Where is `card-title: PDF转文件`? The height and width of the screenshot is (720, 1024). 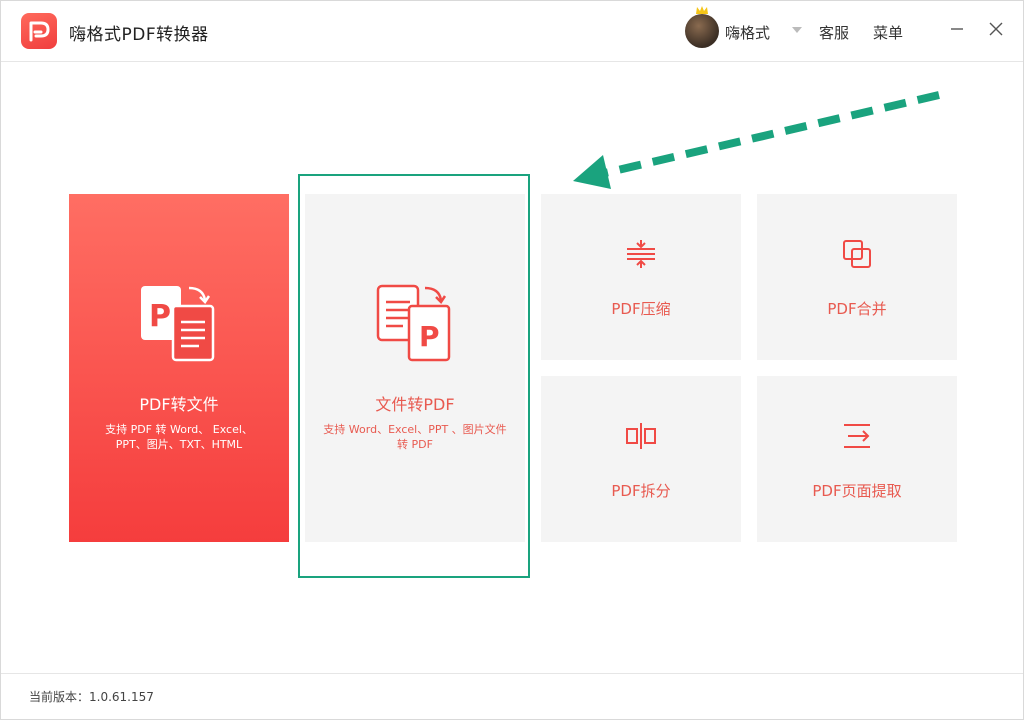
card-title: PDF转文件 is located at coordinates (179, 404).